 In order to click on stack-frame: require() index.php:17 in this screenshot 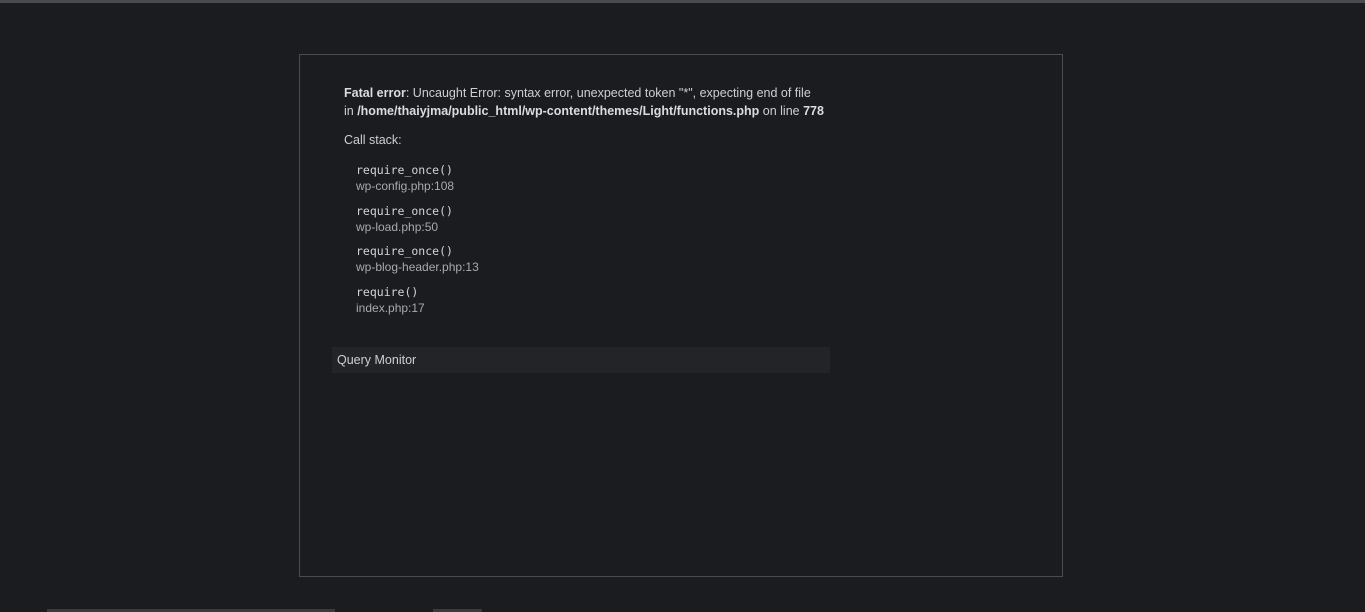, I will do `click(417, 304)`.